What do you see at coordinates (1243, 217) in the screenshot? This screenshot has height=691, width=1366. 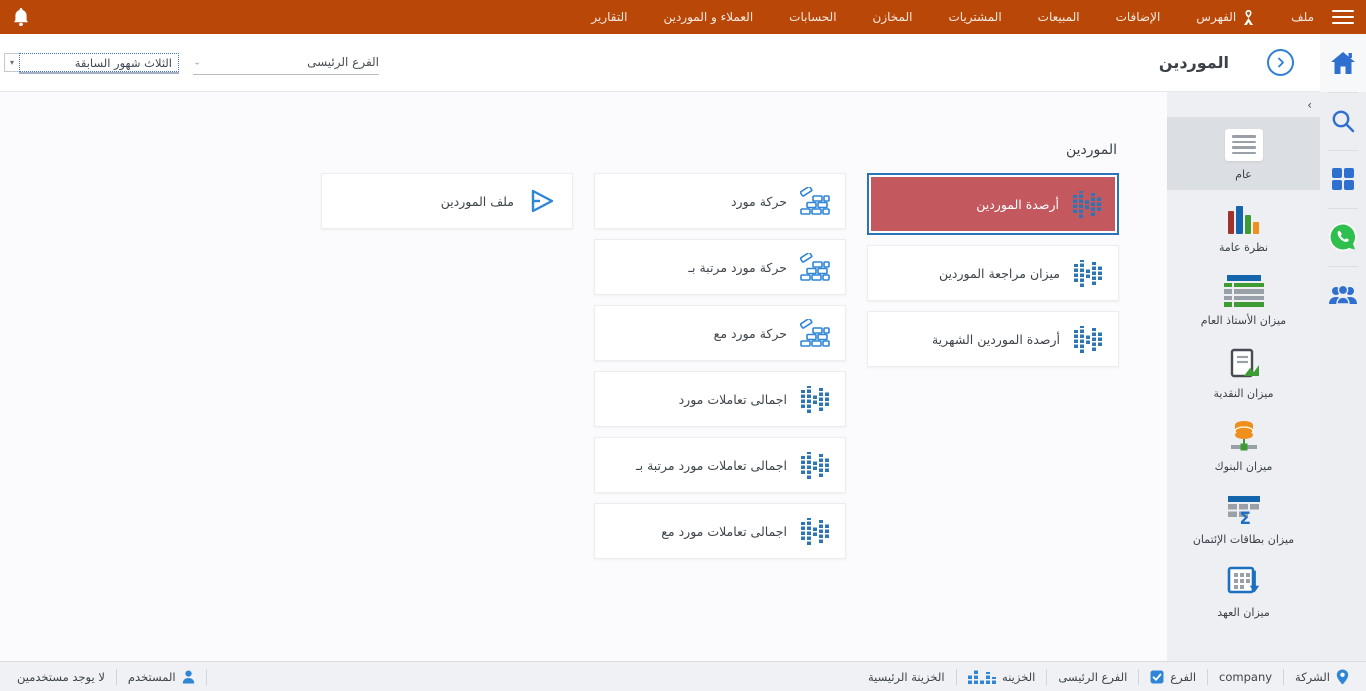 I see `overview-bars-icon` at bounding box center [1243, 217].